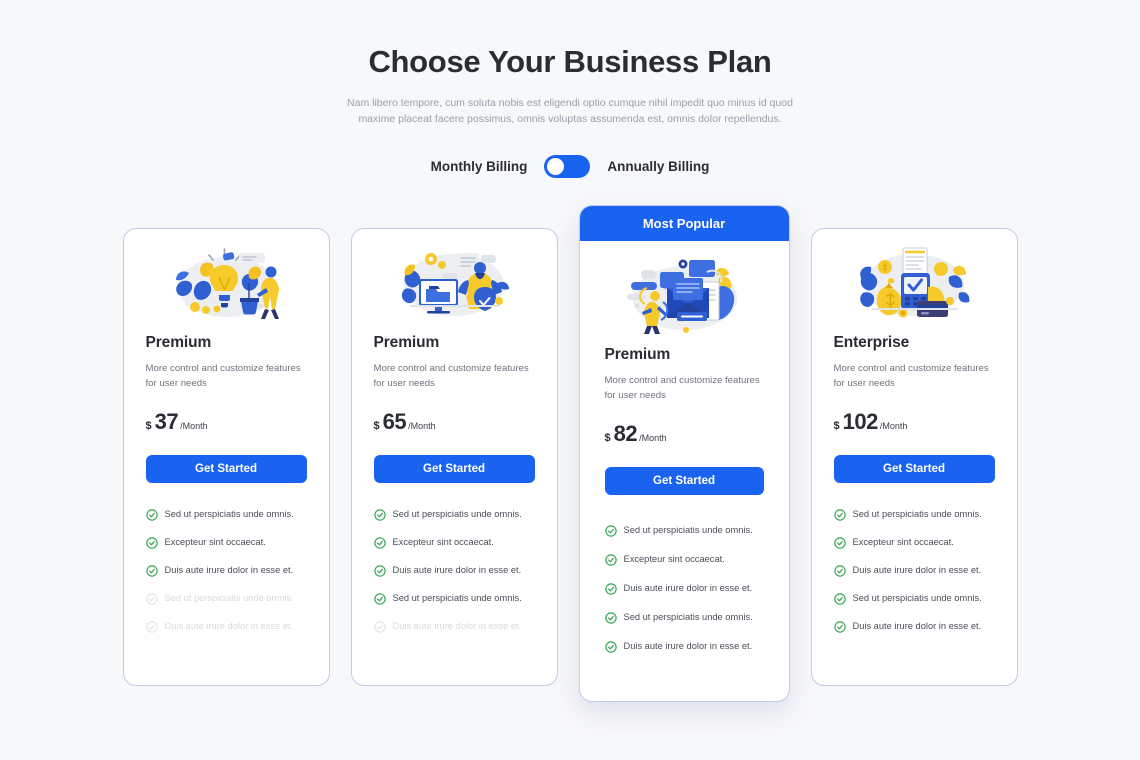 The width and height of the screenshot is (1140, 760). I want to click on plan-name: Enterprise, so click(871, 342).